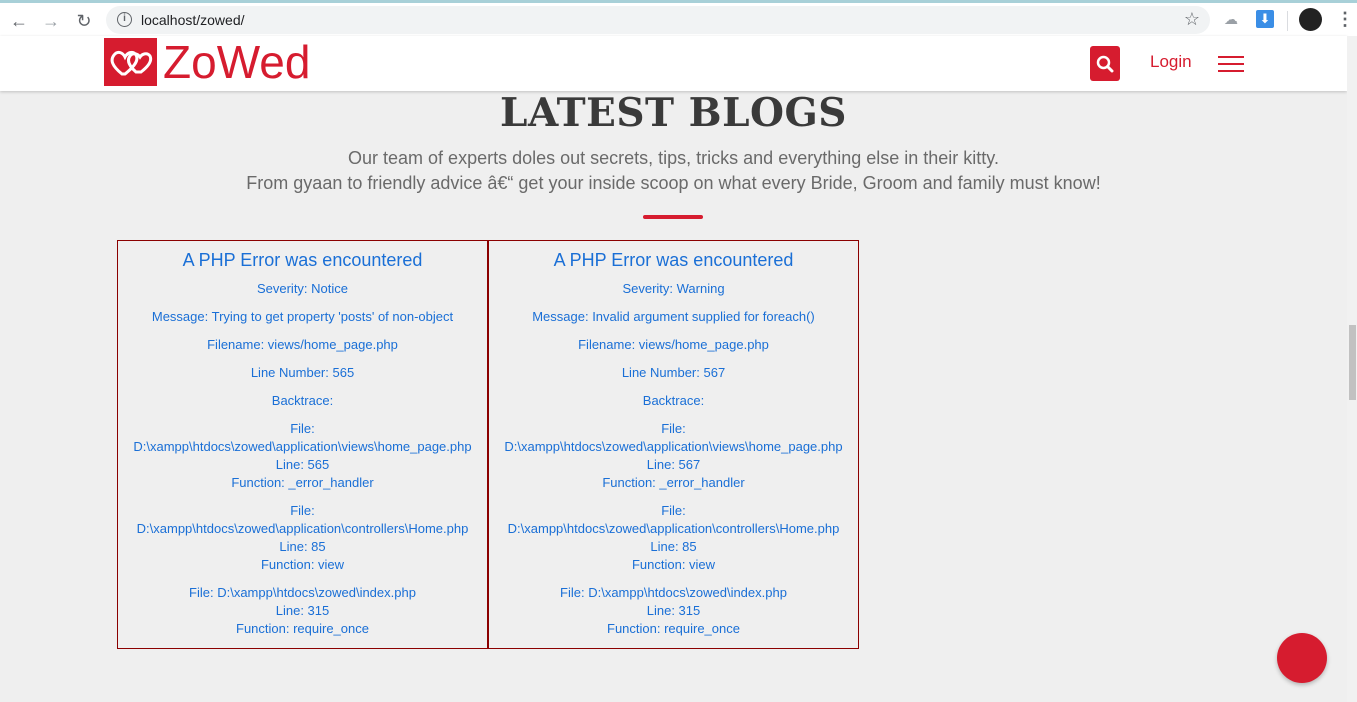  I want to click on trace-line: Line: 567, so click(673, 464).